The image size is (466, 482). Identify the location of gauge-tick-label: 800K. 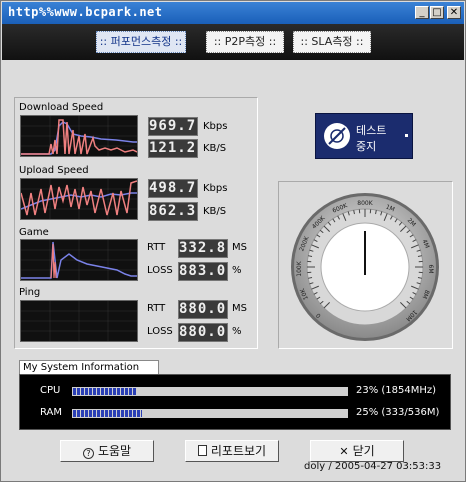
(365, 203).